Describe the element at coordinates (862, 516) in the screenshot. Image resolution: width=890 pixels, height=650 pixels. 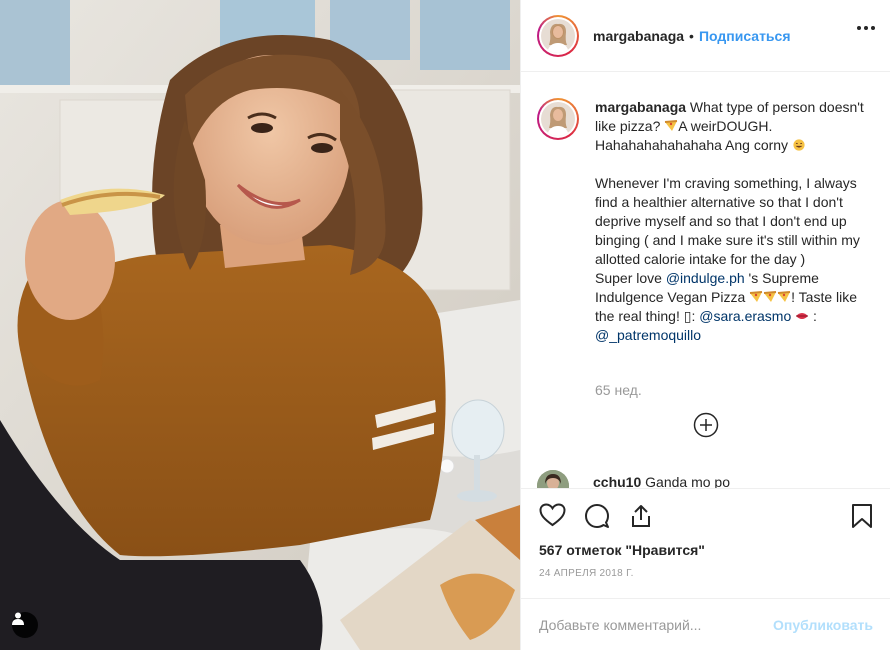
I see `bookmark-icon` at that location.